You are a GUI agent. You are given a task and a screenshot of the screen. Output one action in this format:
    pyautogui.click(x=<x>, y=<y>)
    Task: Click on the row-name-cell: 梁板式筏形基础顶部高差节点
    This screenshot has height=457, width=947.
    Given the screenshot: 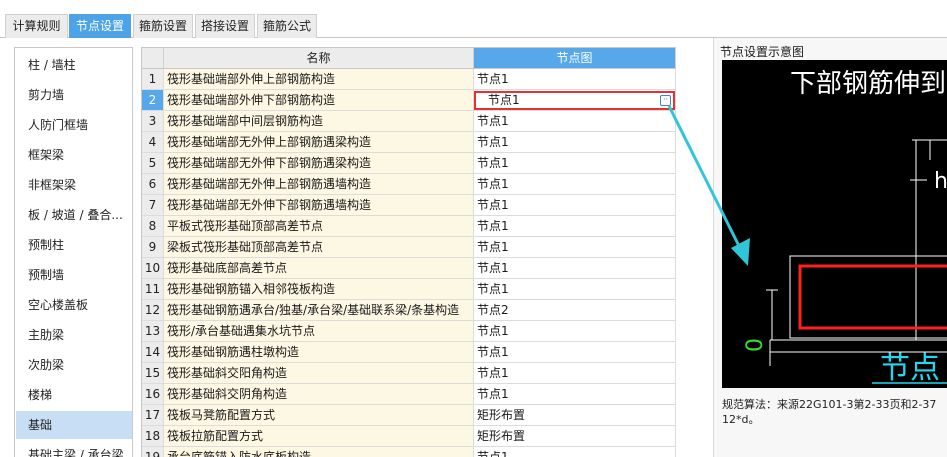 What is the action you would take?
    pyautogui.click(x=319, y=247)
    